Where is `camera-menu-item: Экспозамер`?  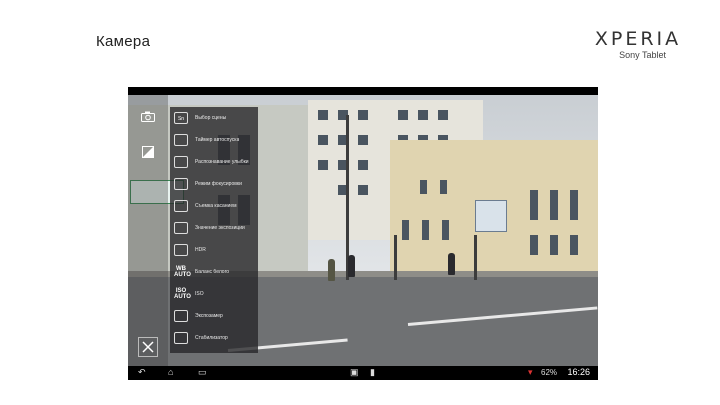 camera-menu-item: Экспозамер is located at coordinates (214, 316).